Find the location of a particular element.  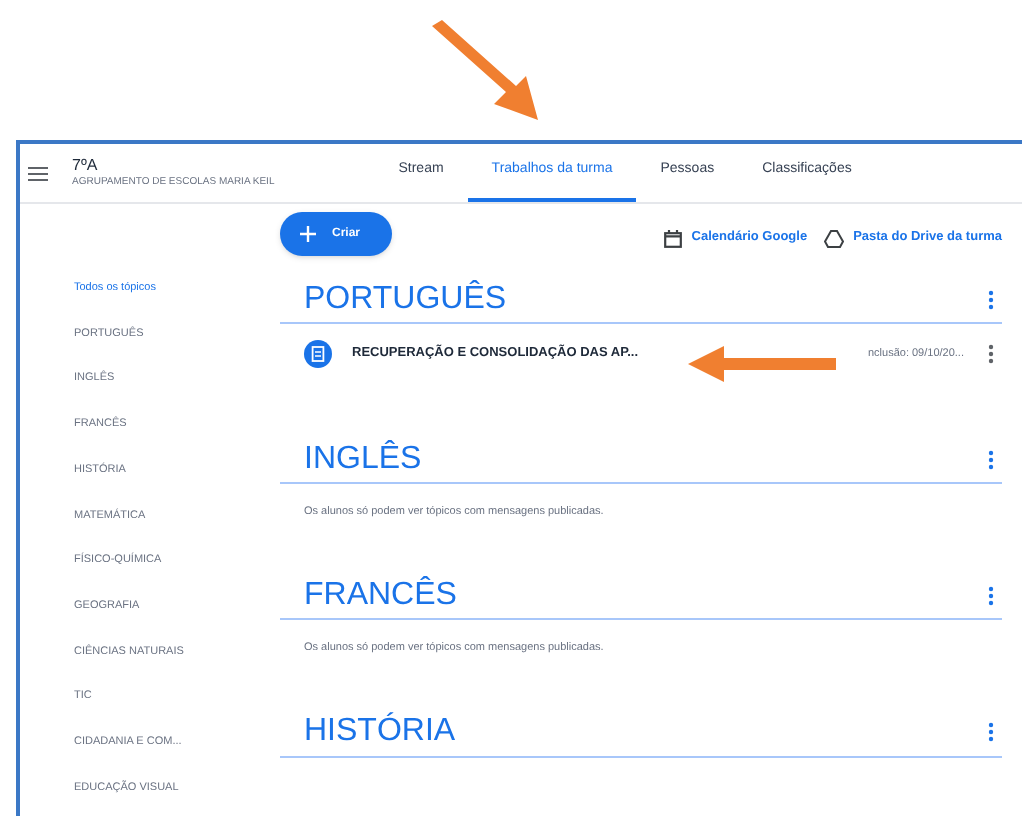

topic-heading: INGLÊS is located at coordinates (363, 458).